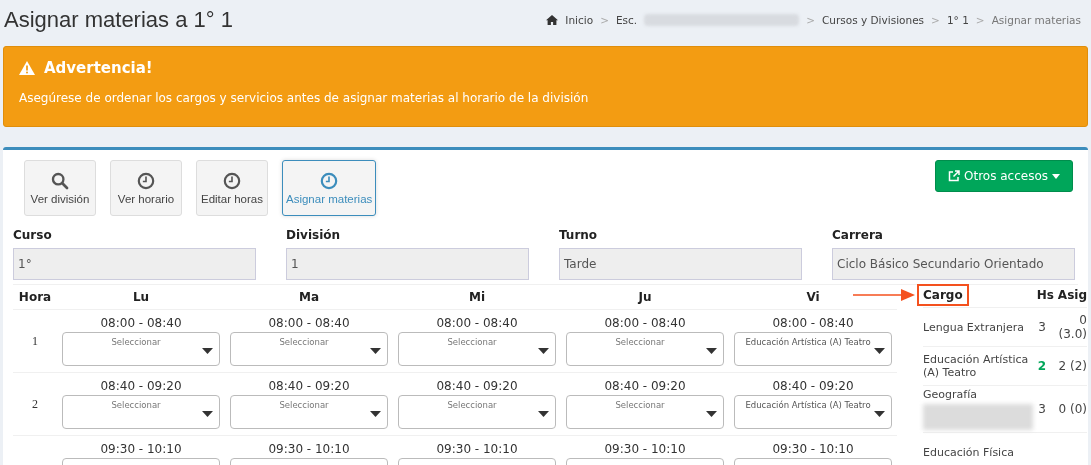  What do you see at coordinates (552, 20) in the screenshot?
I see `home-icon` at bounding box center [552, 20].